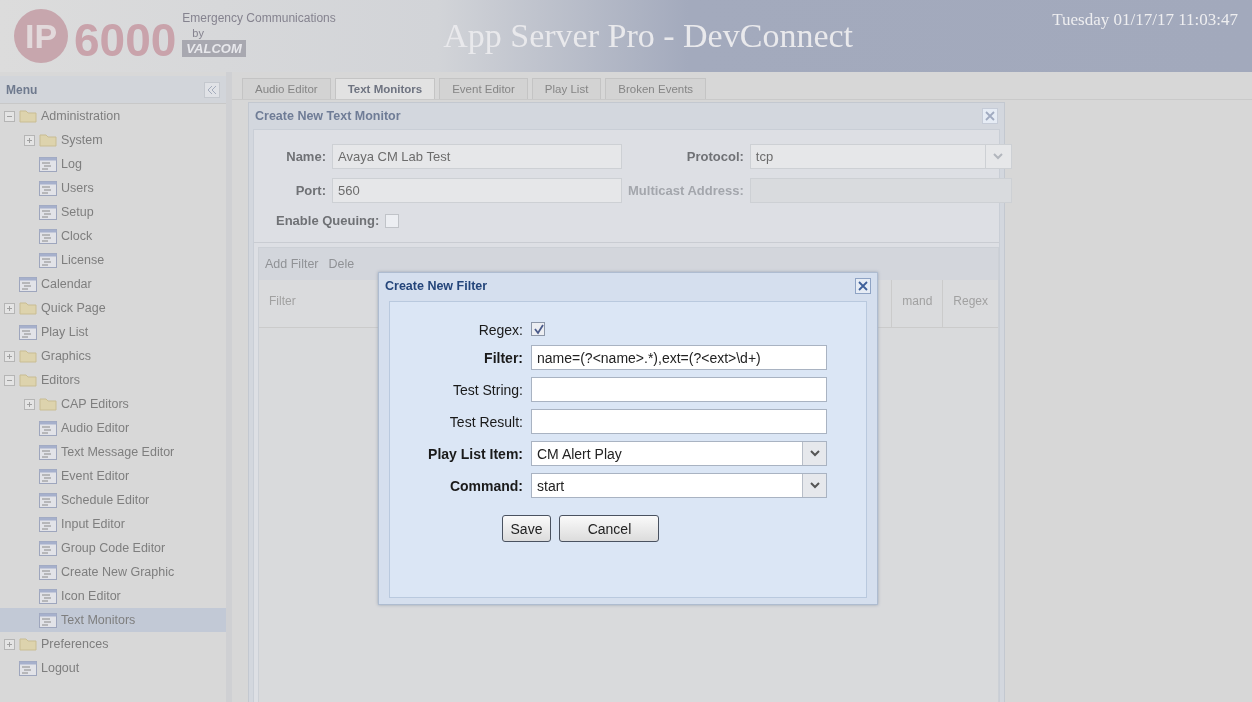 This screenshot has height=702, width=1252. I want to click on tree-item-label: License, so click(83, 260).